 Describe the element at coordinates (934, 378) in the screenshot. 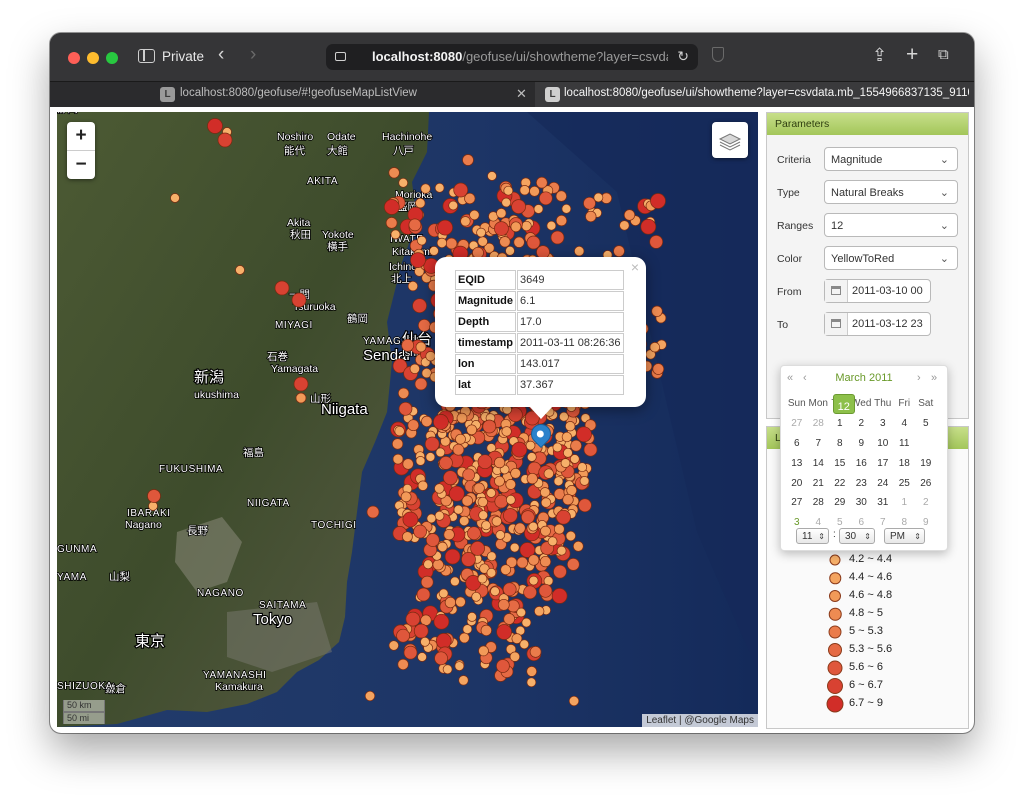

I see `next-year-icon: »` at that location.